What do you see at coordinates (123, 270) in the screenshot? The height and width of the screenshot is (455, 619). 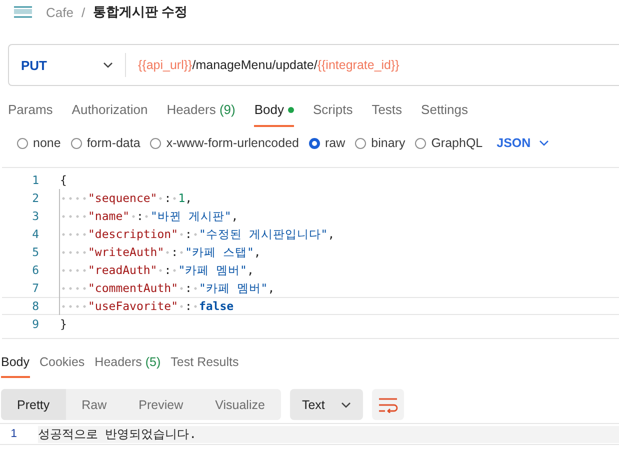 I see `json-key: "readAuth"` at bounding box center [123, 270].